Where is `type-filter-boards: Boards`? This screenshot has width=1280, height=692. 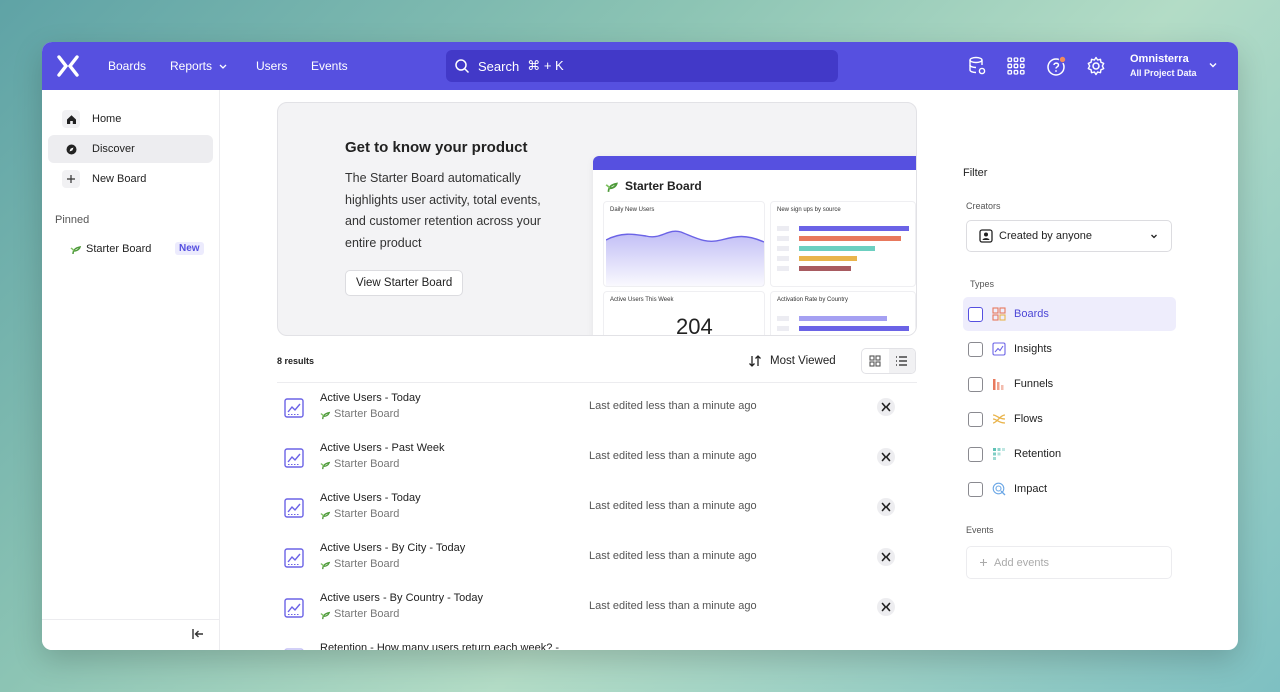
type-filter-boards: Boards is located at coordinates (1069, 314).